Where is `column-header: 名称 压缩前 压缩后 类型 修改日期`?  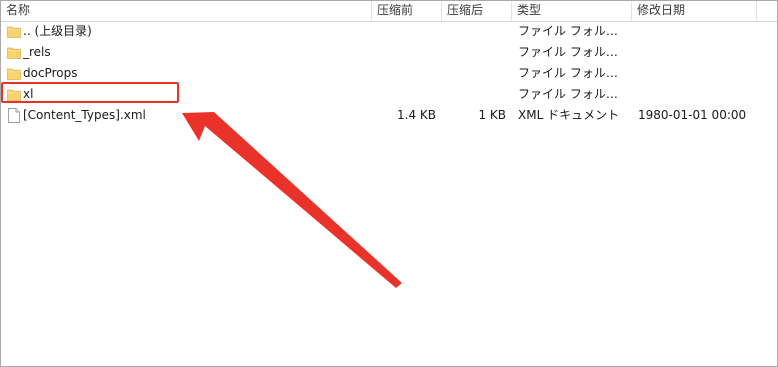
column-header: 名称 压缩前 压缩后 类型 修改日期 is located at coordinates (379, 11).